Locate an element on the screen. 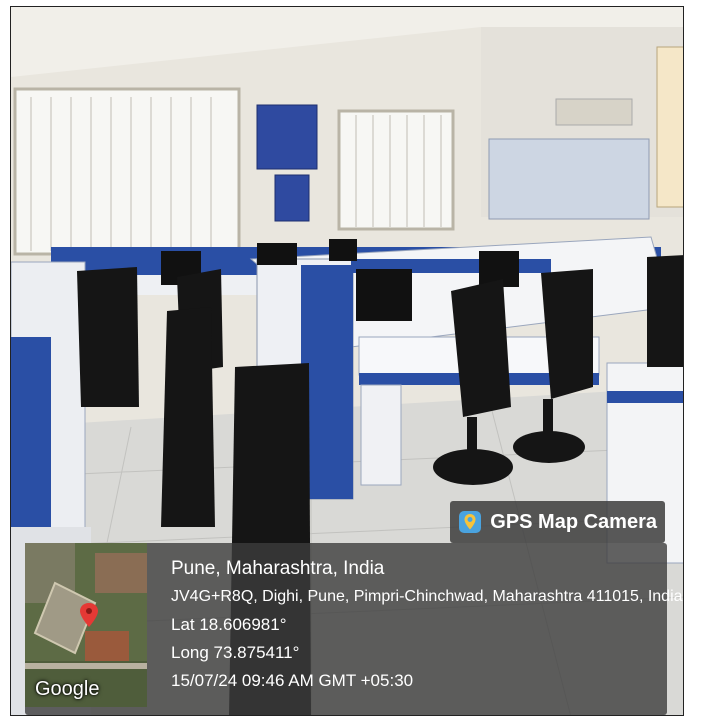 Image resolution: width=702 pixels, height=723 pixels. google-logo: Google is located at coordinates (67, 689).